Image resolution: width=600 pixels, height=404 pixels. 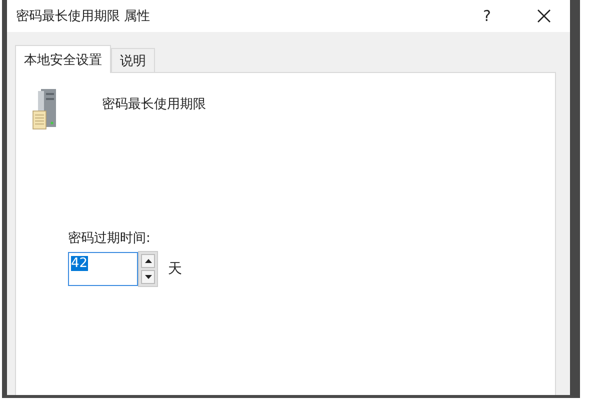 I want to click on window-title: 密码最长使用期限 属性, so click(x=84, y=16).